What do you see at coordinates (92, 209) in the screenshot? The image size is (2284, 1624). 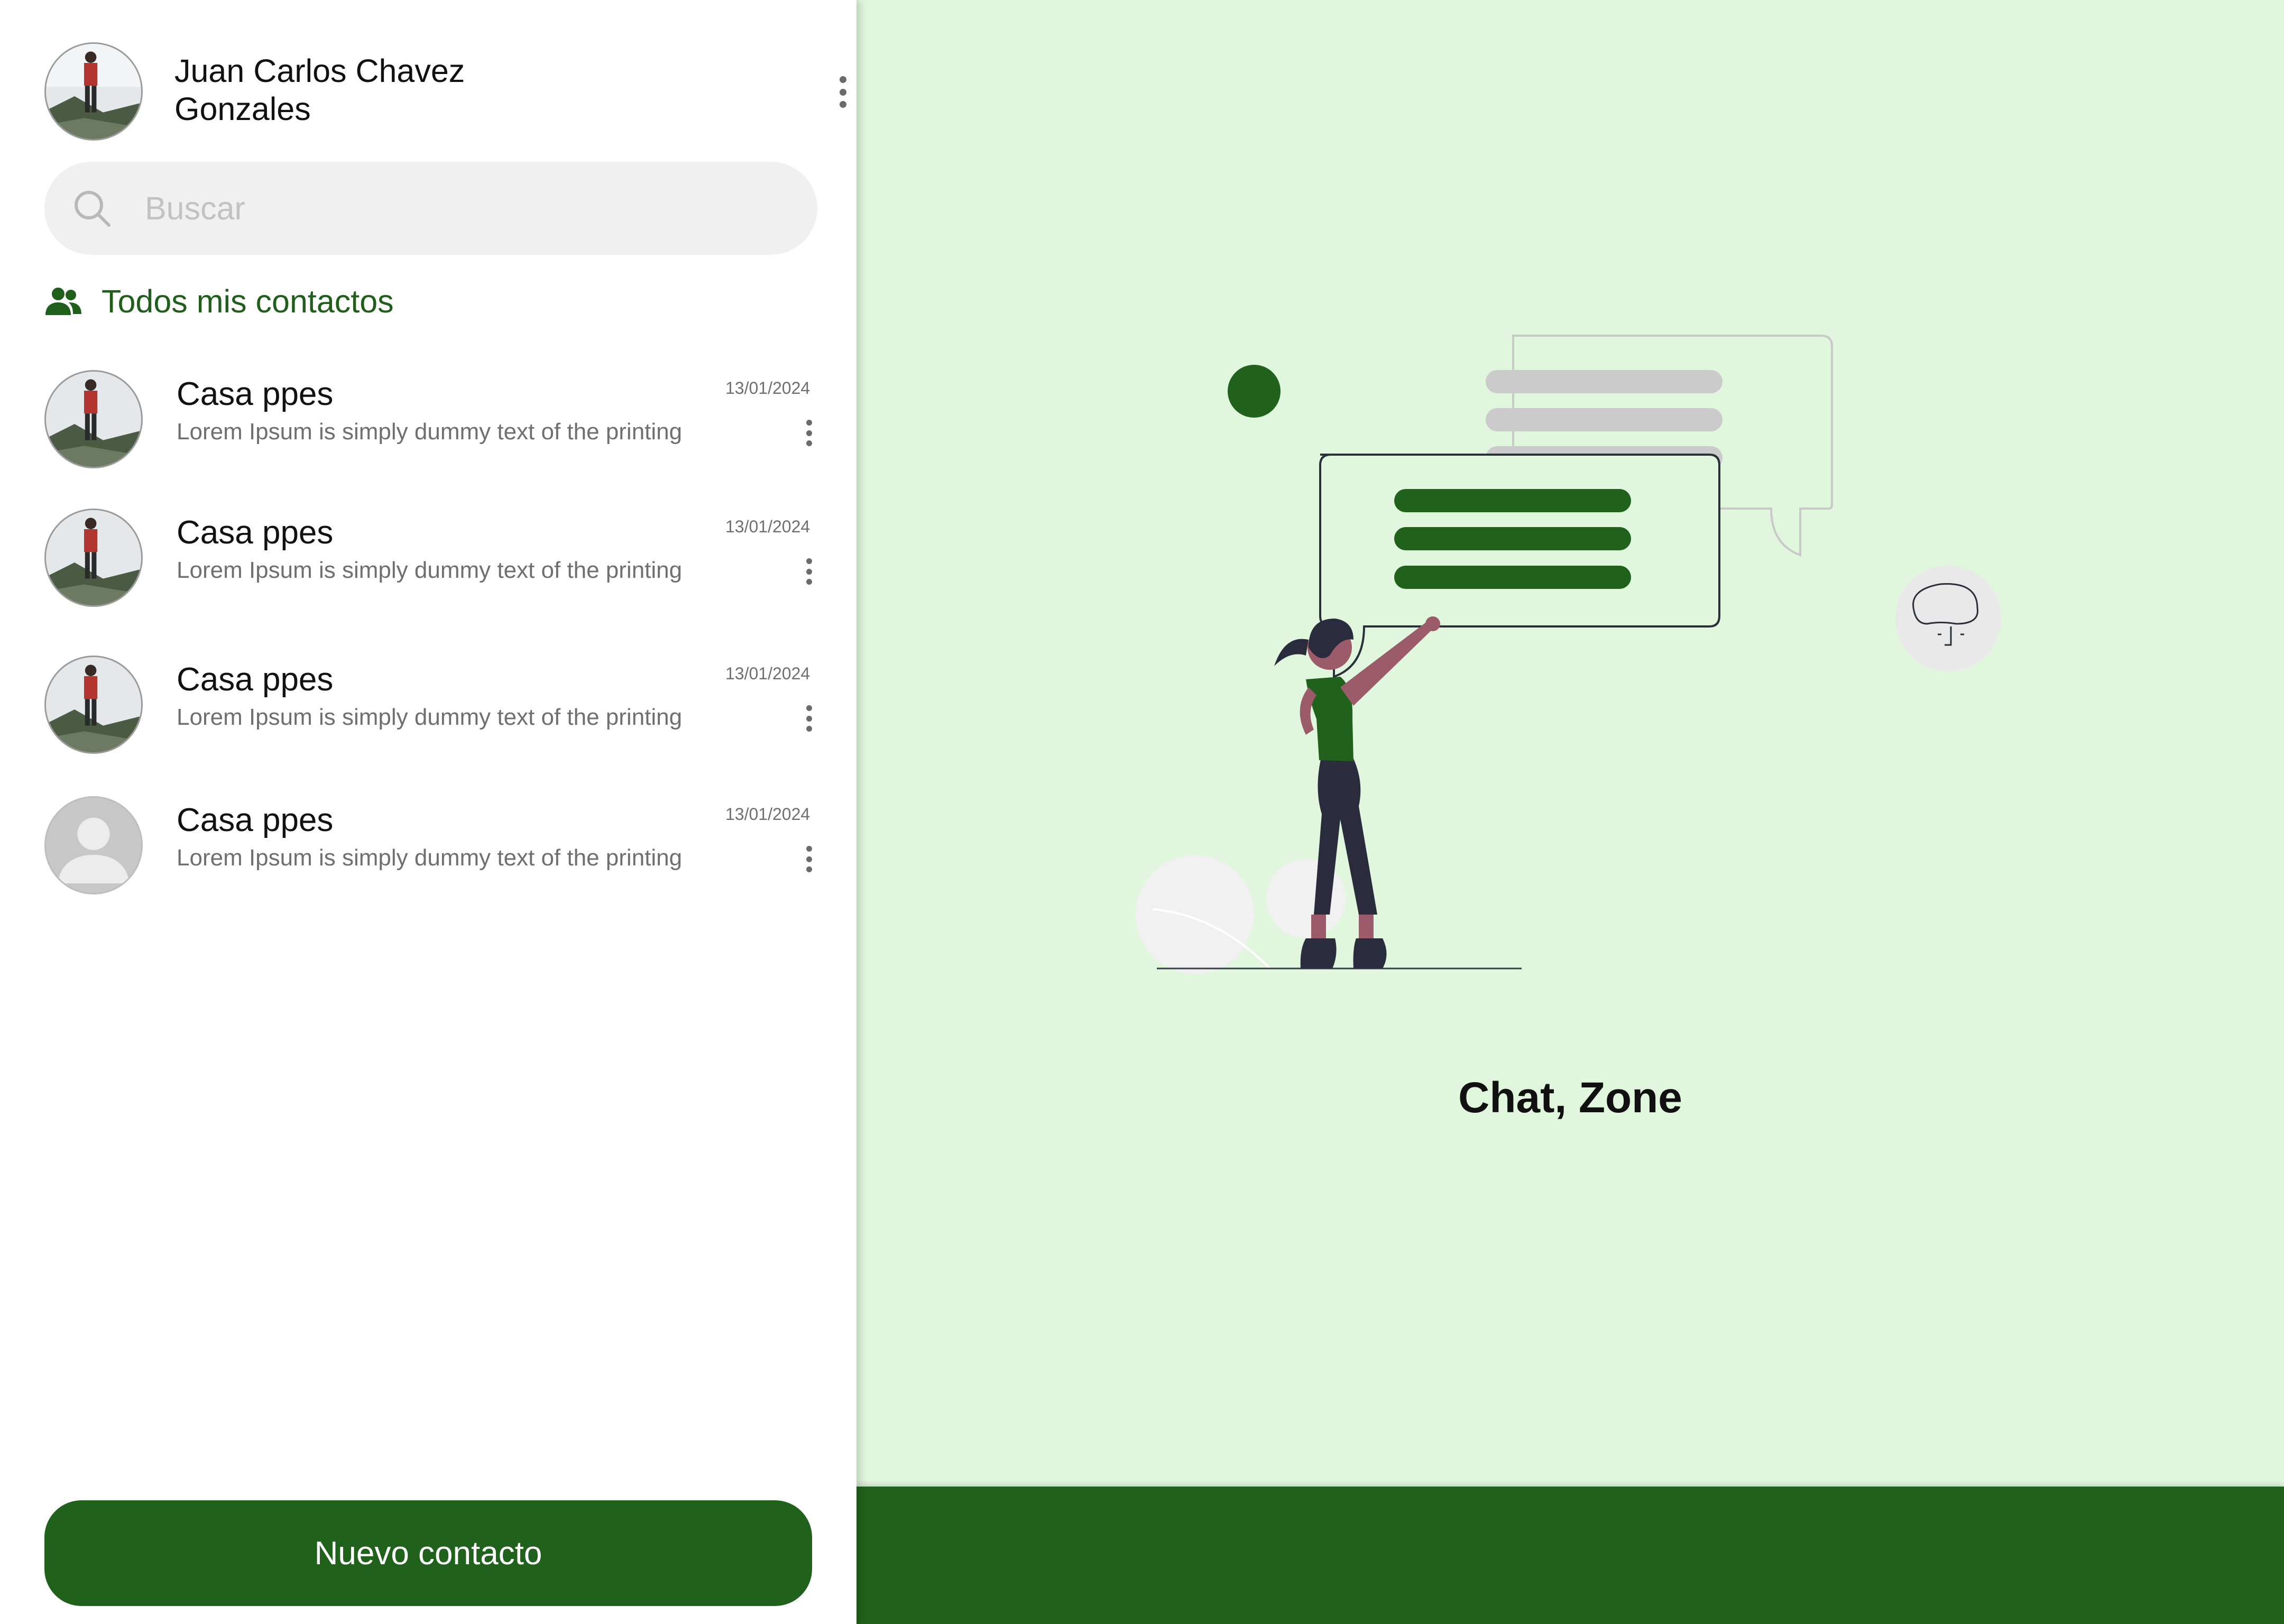 I see `search-icon` at bounding box center [92, 209].